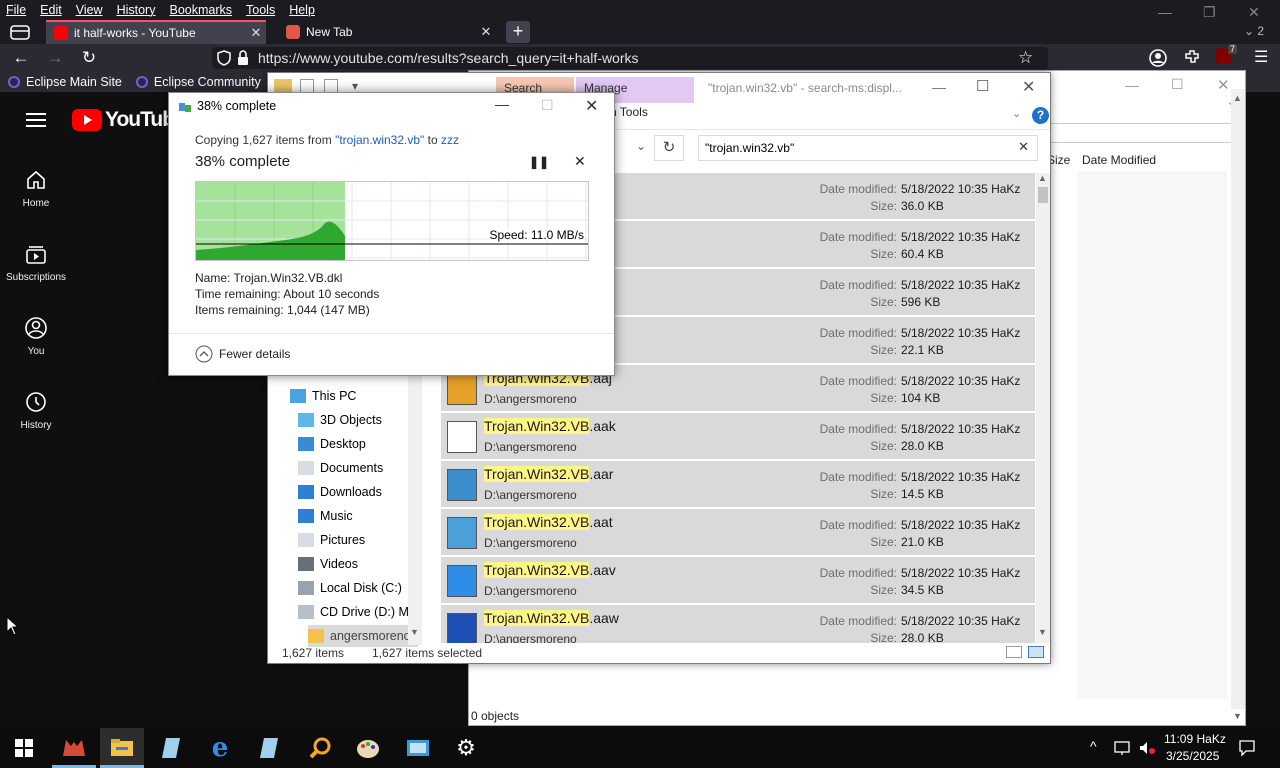  Describe the element at coordinates (1119, 160) in the screenshot. I see `column-date-modified: Date Modified` at that location.